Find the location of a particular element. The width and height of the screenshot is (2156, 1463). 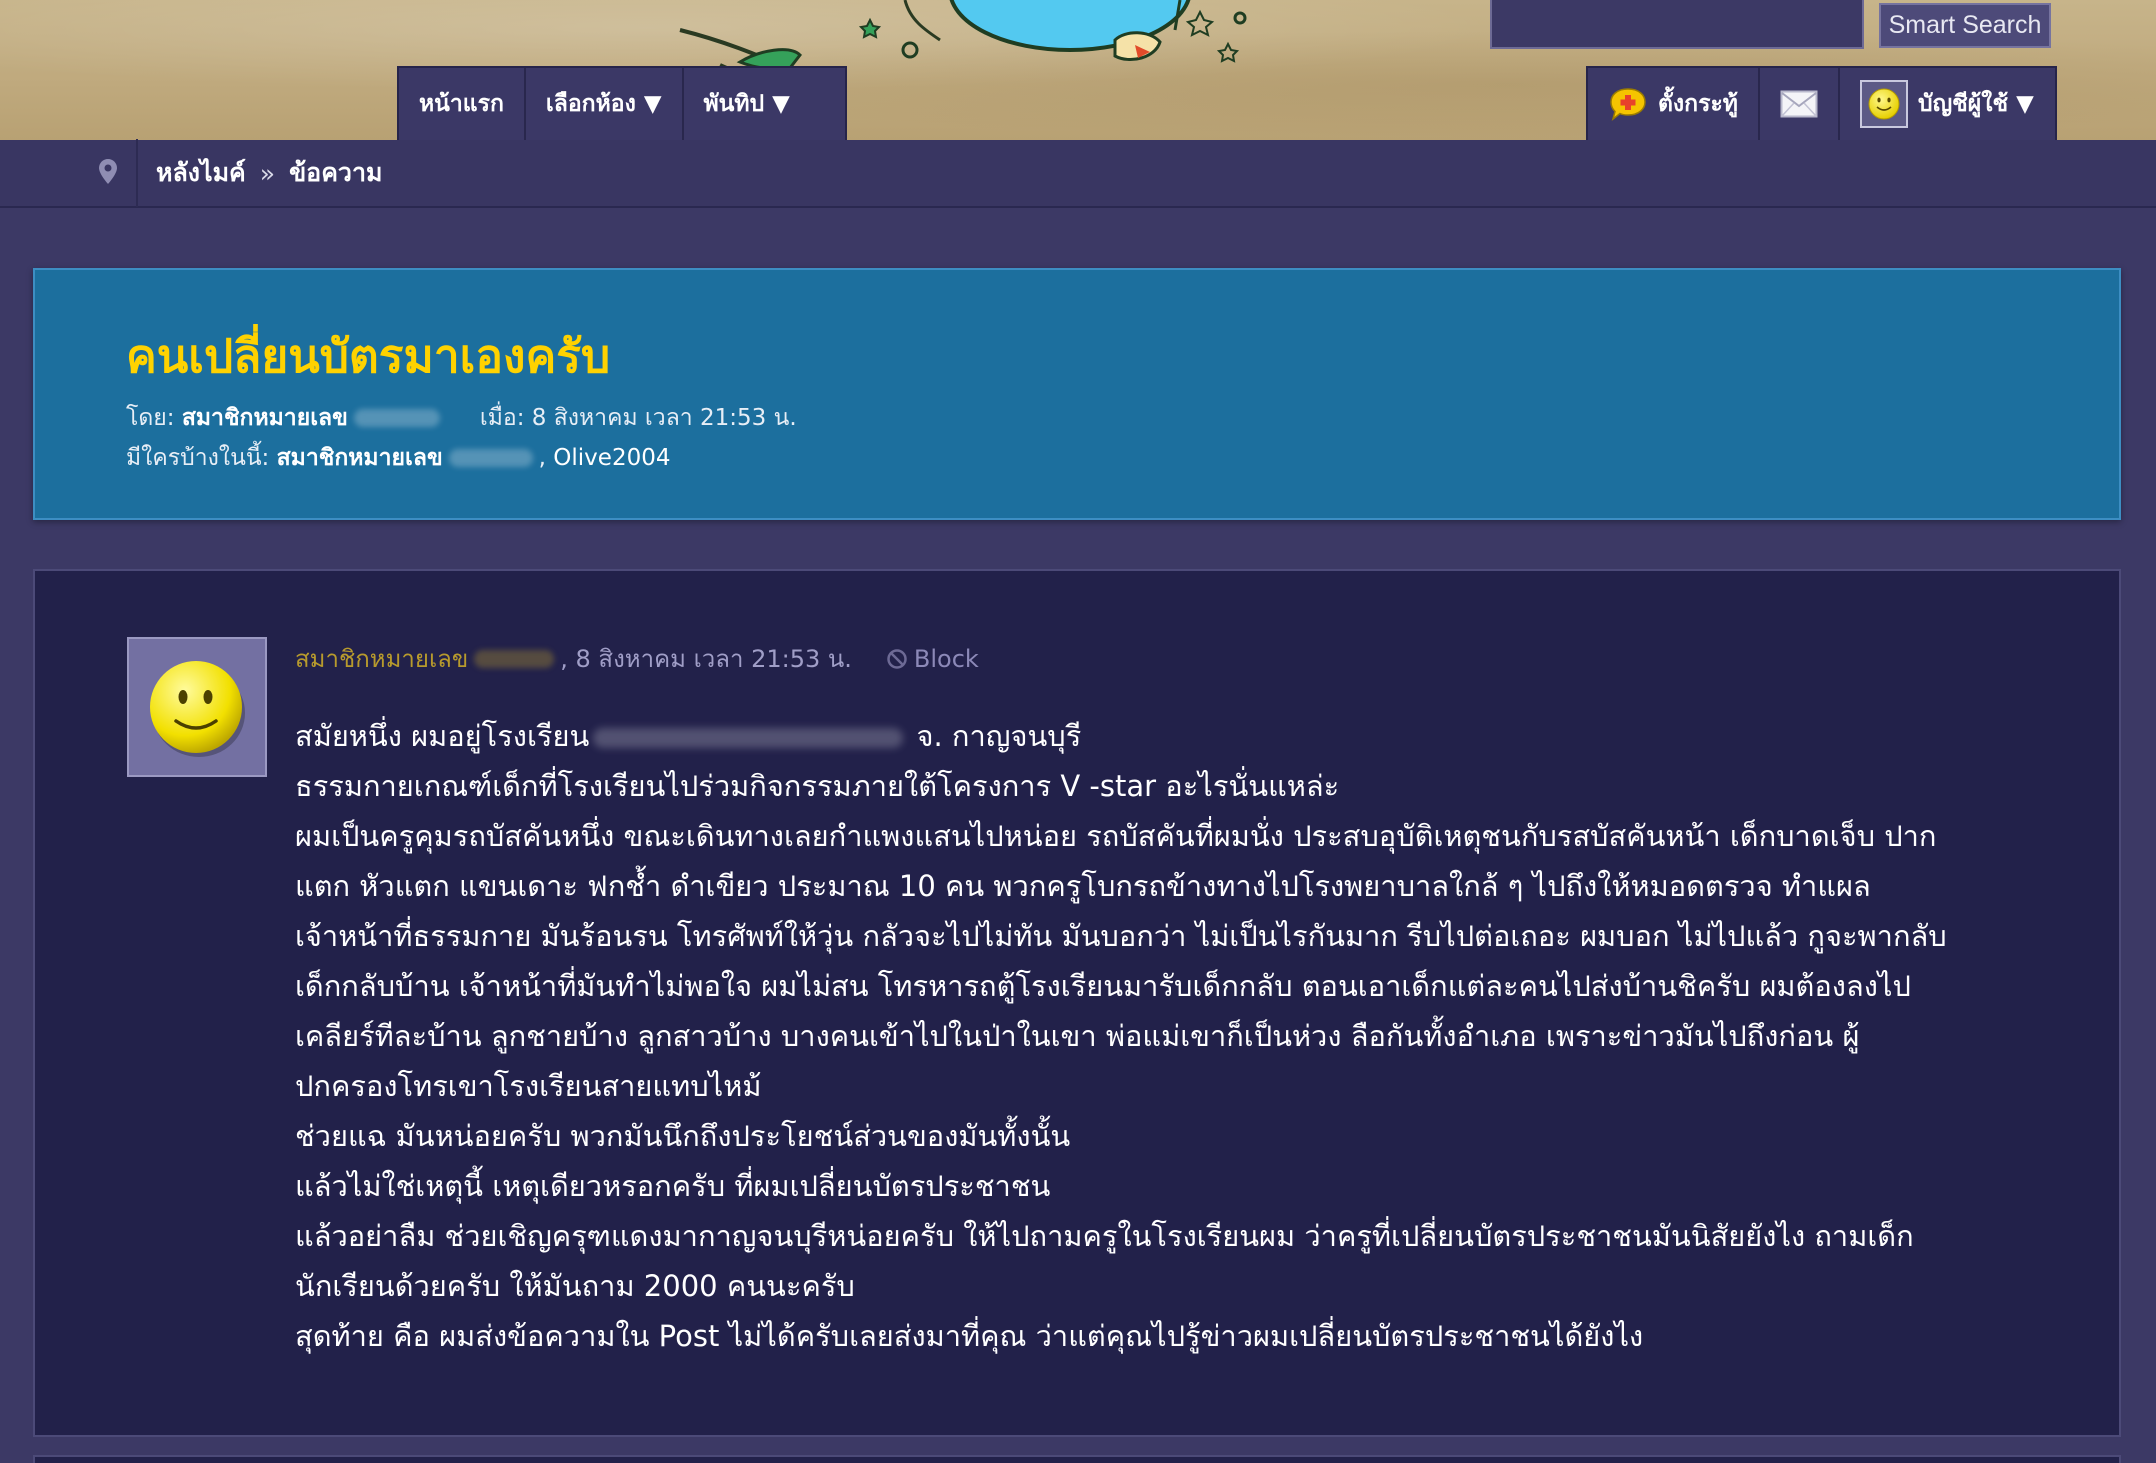

by-label: โดย: is located at coordinates (150, 418).